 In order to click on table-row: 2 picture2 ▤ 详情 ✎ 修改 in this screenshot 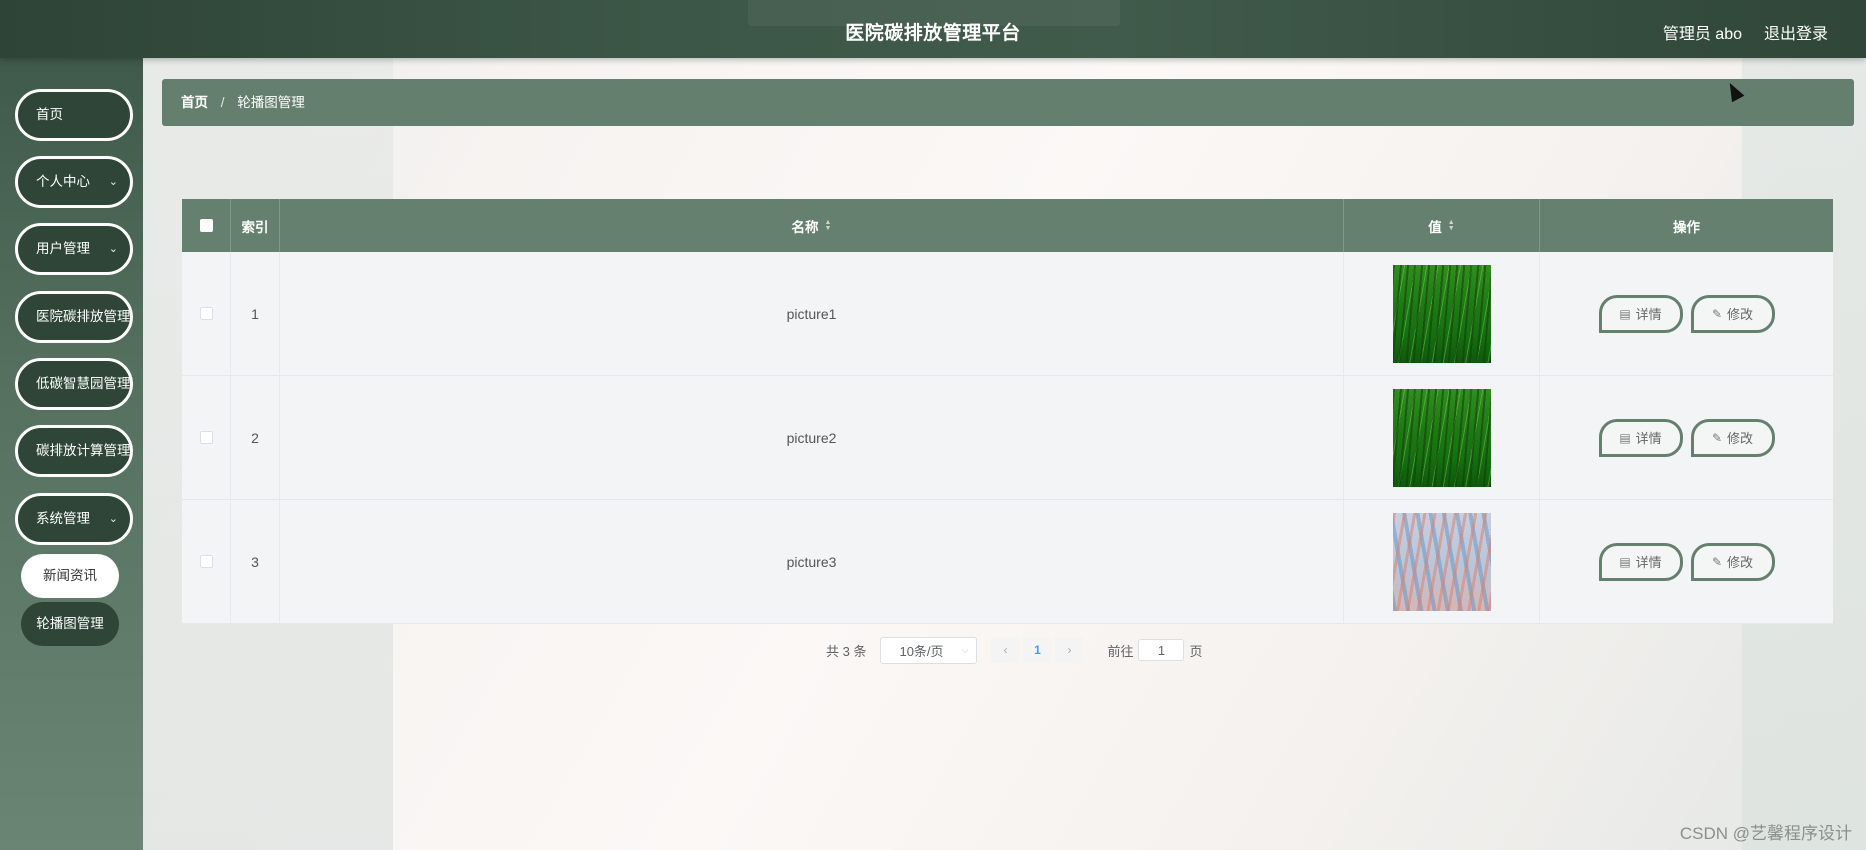, I will do `click(1007, 438)`.